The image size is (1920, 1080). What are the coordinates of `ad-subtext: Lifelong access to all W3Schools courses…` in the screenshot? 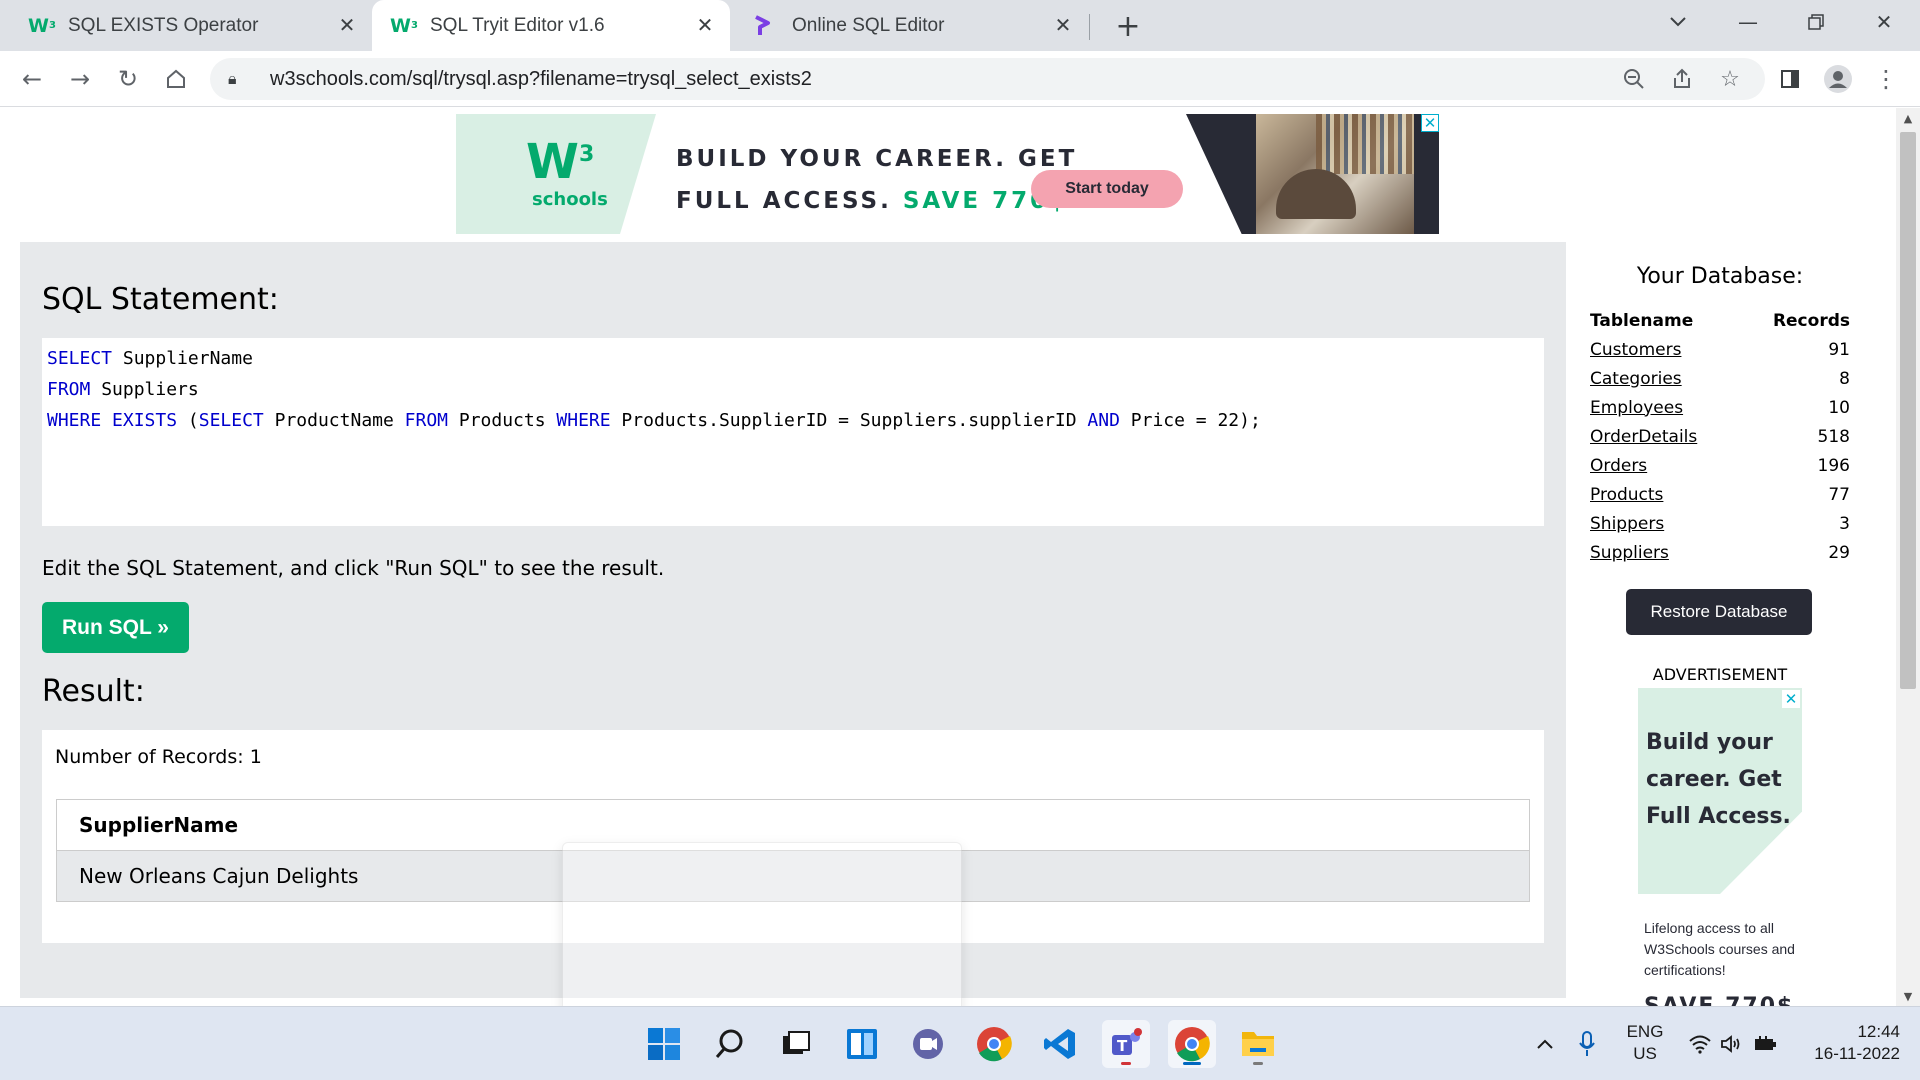 It's located at (1719, 949).